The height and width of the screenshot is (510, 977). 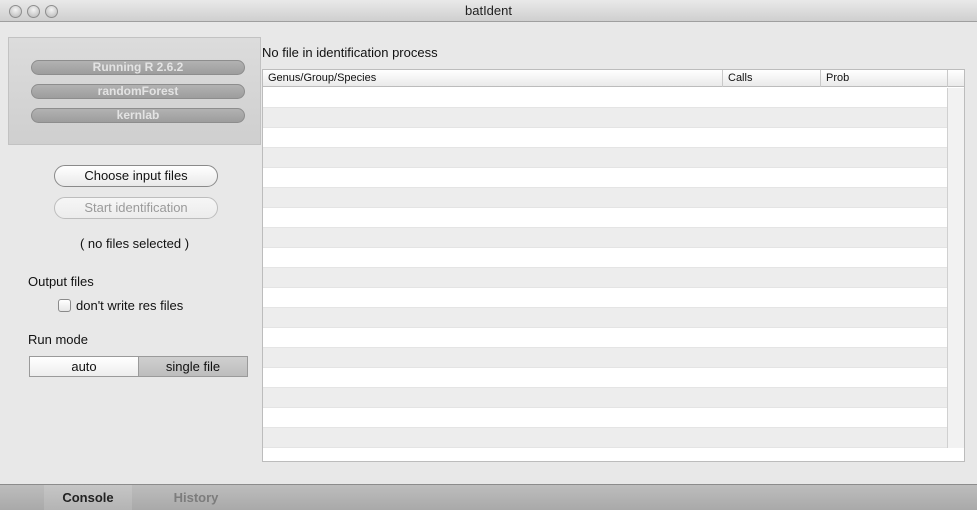 What do you see at coordinates (772, 78) in the screenshot?
I see `column-header-calls: Calls` at bounding box center [772, 78].